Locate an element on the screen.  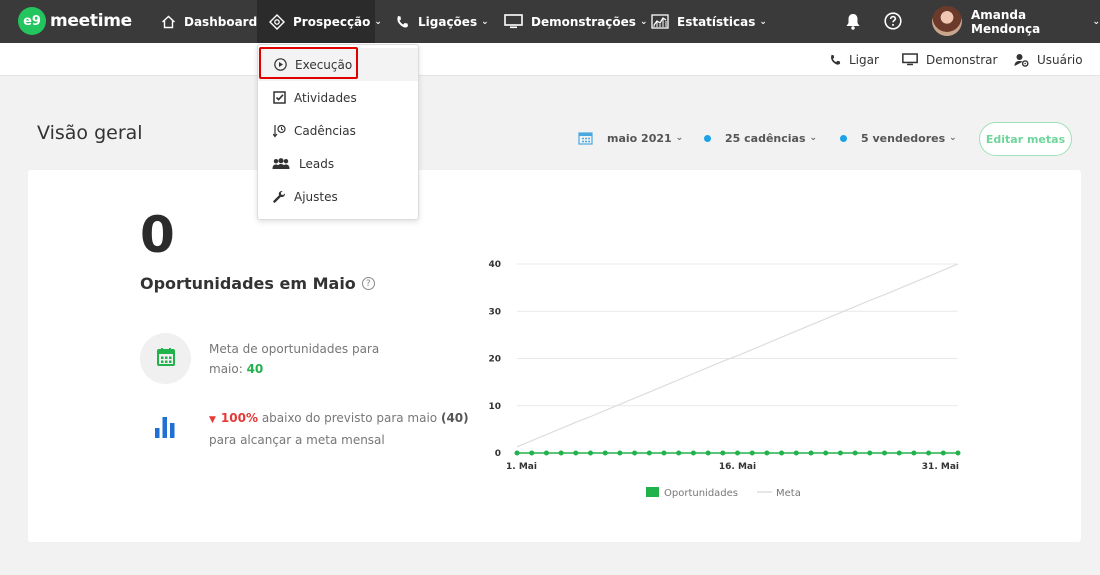
menu-item-ajustes: Ajustes is located at coordinates (338, 196).